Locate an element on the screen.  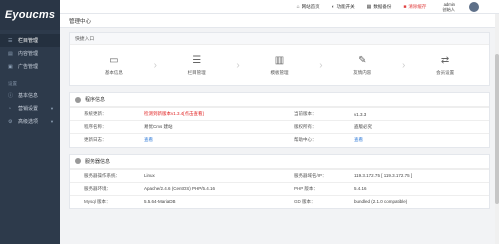
id-card-icon: ▭ is located at coordinates (114, 60).